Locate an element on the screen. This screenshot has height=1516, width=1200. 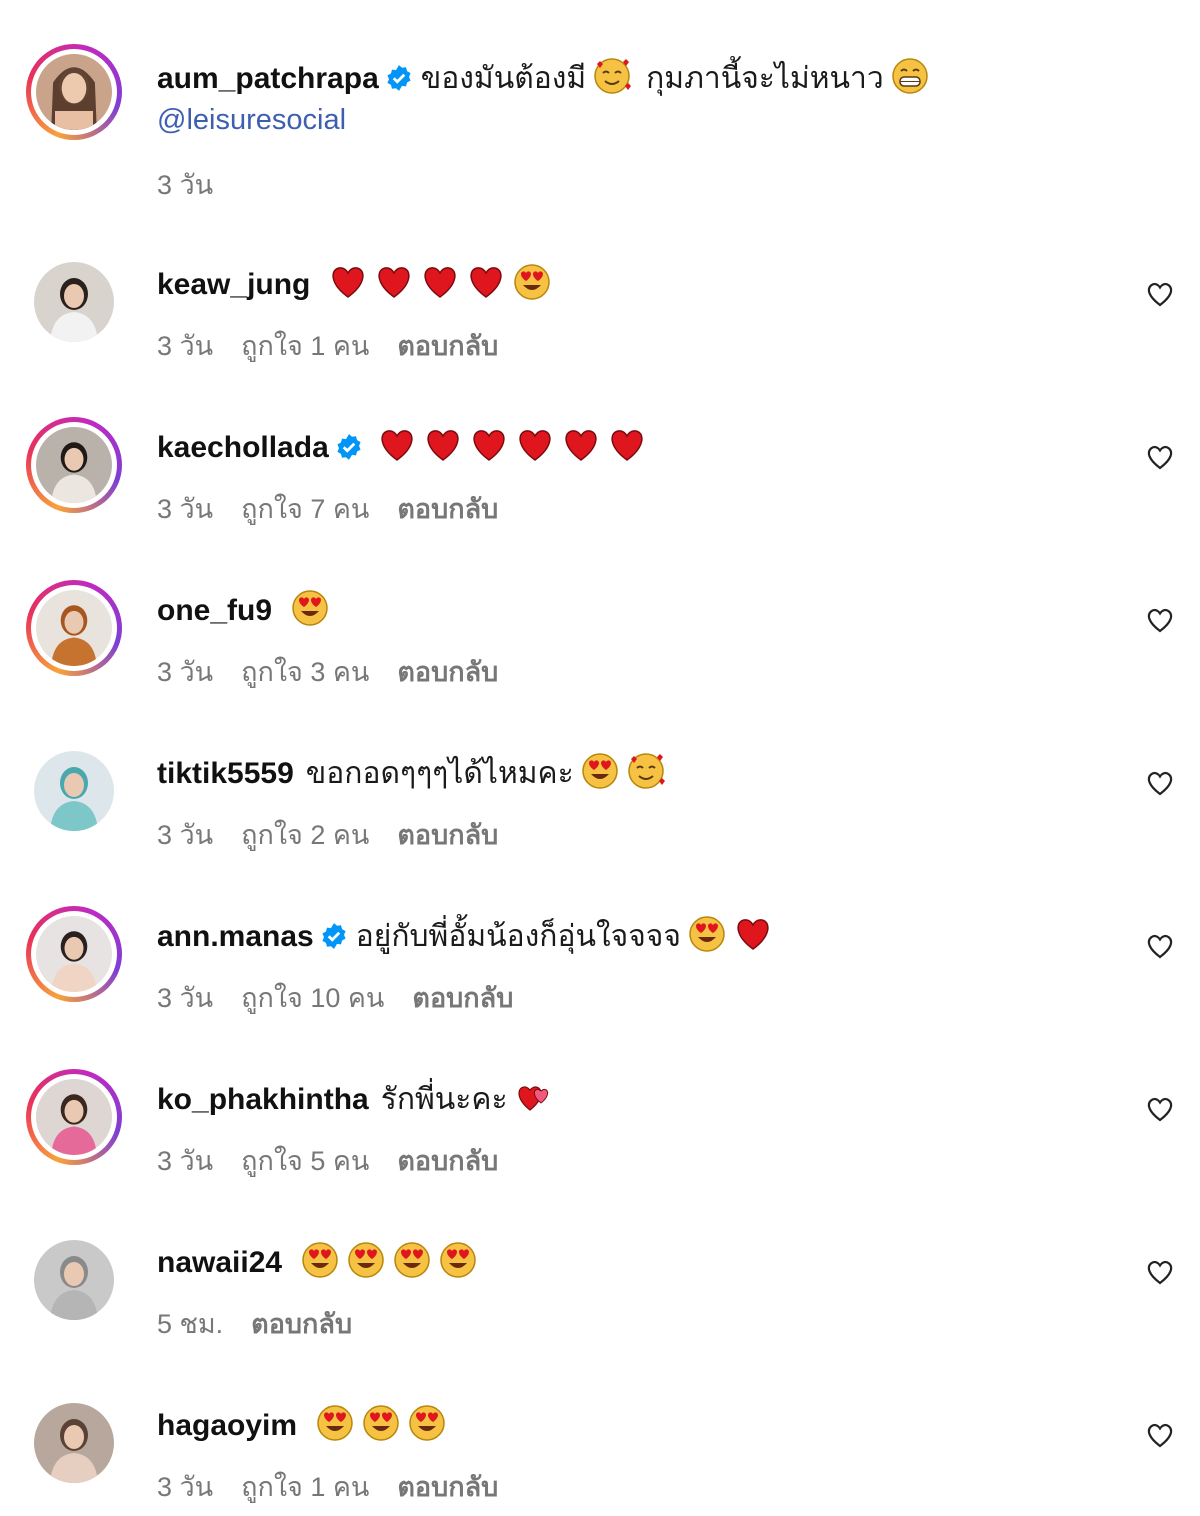
smiling-hearts-emoji-icon is located at coordinates (646, 771).